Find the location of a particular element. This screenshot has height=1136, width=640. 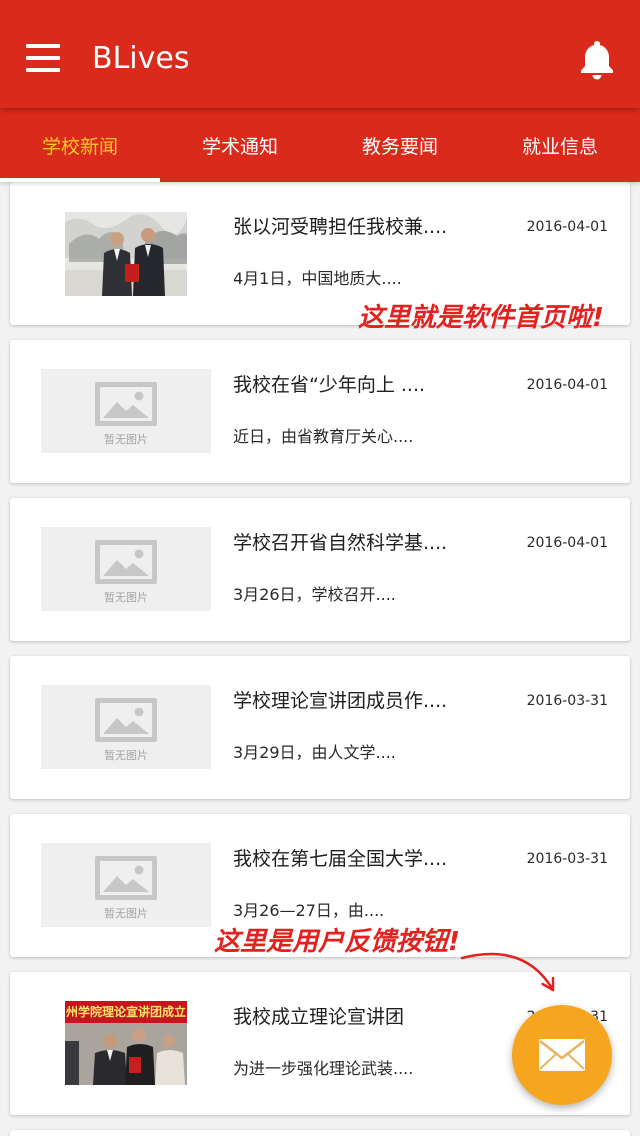

bell-icon is located at coordinates (597, 59).